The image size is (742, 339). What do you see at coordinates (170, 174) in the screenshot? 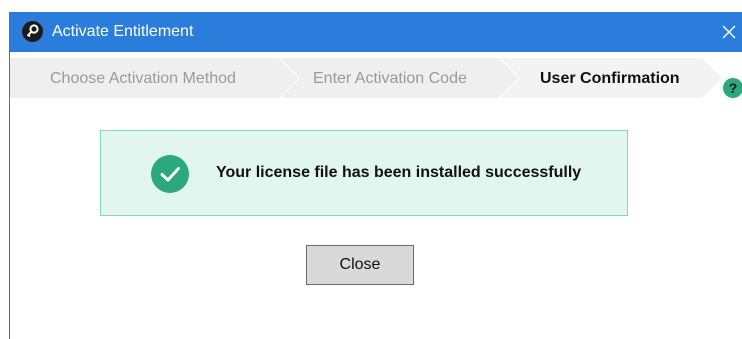
I see `check-circle-icon` at bounding box center [170, 174].